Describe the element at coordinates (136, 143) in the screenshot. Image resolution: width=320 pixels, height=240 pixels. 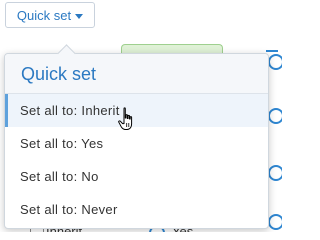
I see `menu-item-set-all-yes: Set all to: Yes` at that location.